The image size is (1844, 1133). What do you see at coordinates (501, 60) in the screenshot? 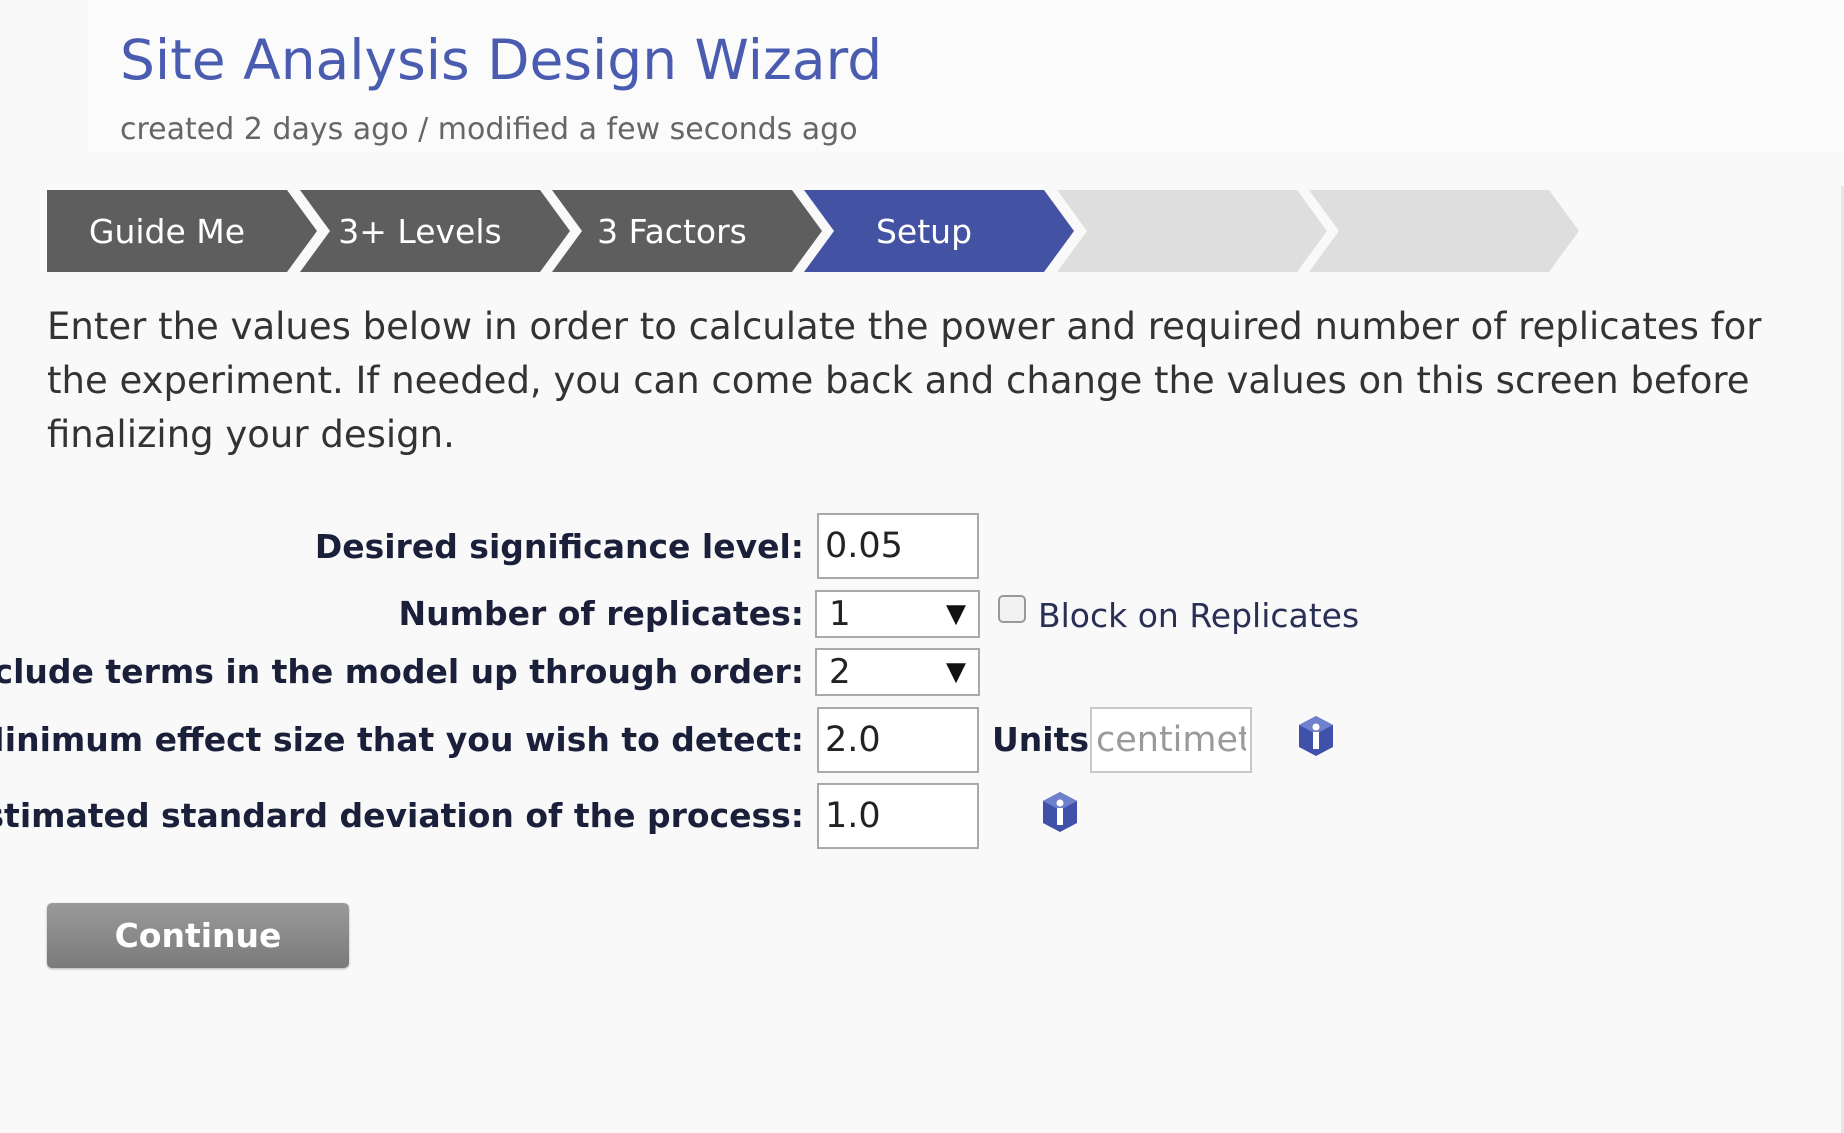
I see `page-title: Site Analysis Design Wizard` at bounding box center [501, 60].